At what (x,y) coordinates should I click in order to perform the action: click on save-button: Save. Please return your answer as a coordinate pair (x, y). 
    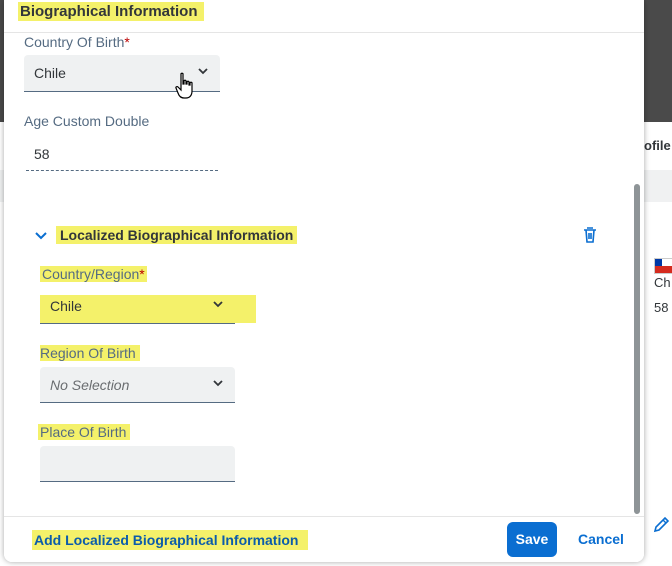
    Looking at the image, I should click on (532, 539).